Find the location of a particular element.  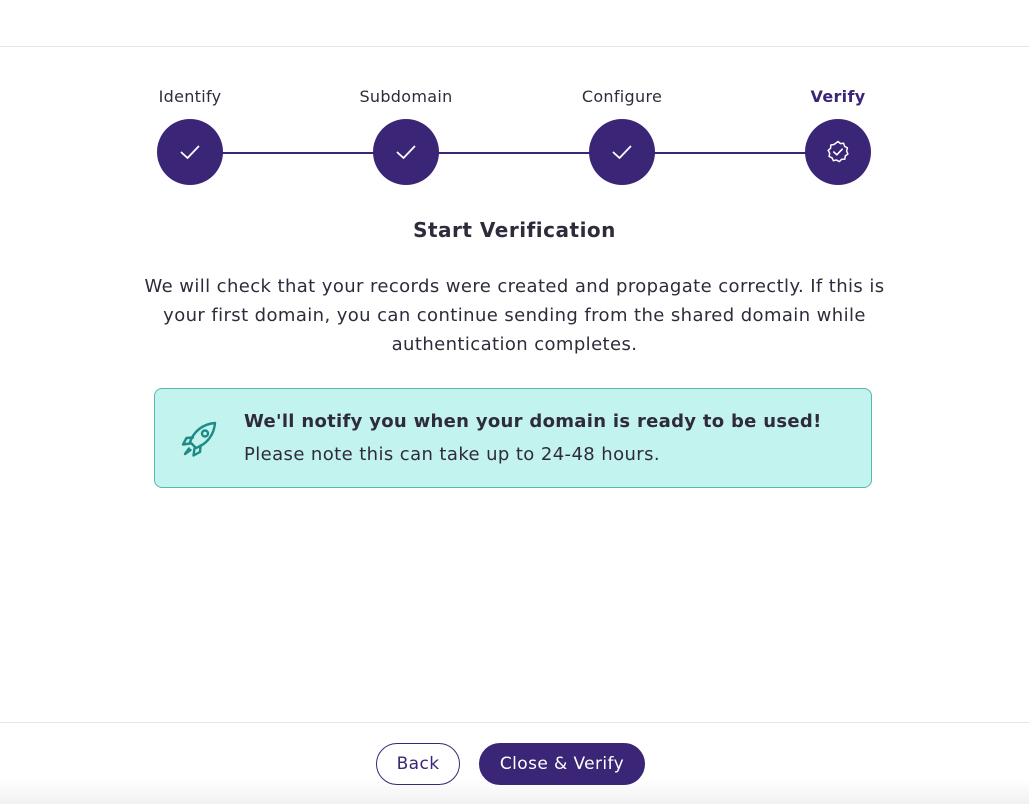

step-subdomain: Subdomain is located at coordinates (406, 135).